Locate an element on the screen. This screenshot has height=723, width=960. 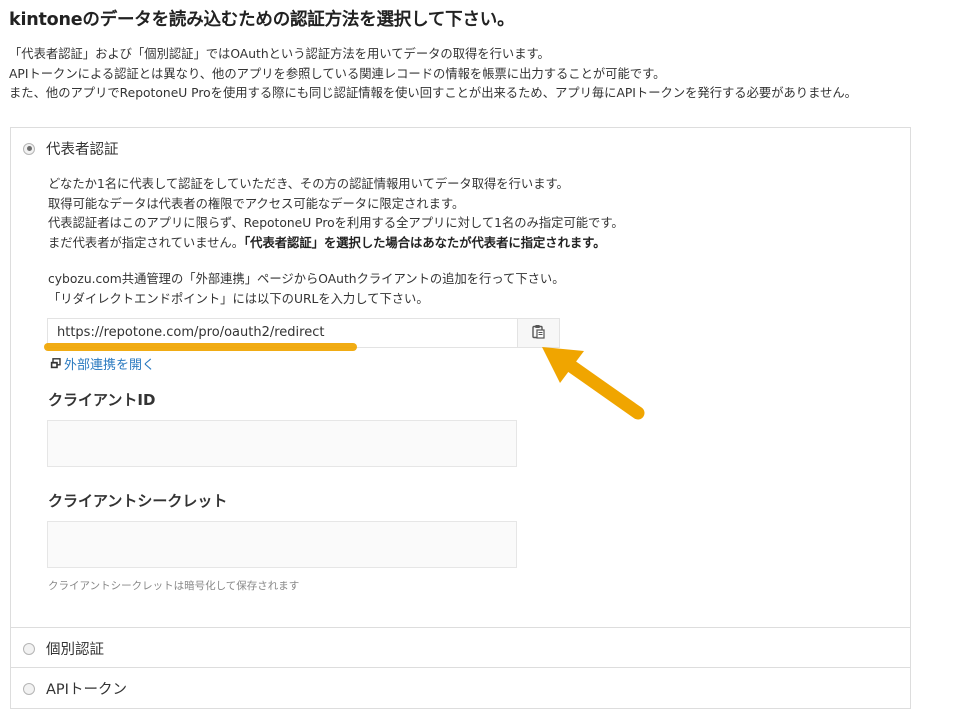
page-title: kintoneのデータを読み込むための認証方法を選択して下さい。 is located at coordinates (262, 20).